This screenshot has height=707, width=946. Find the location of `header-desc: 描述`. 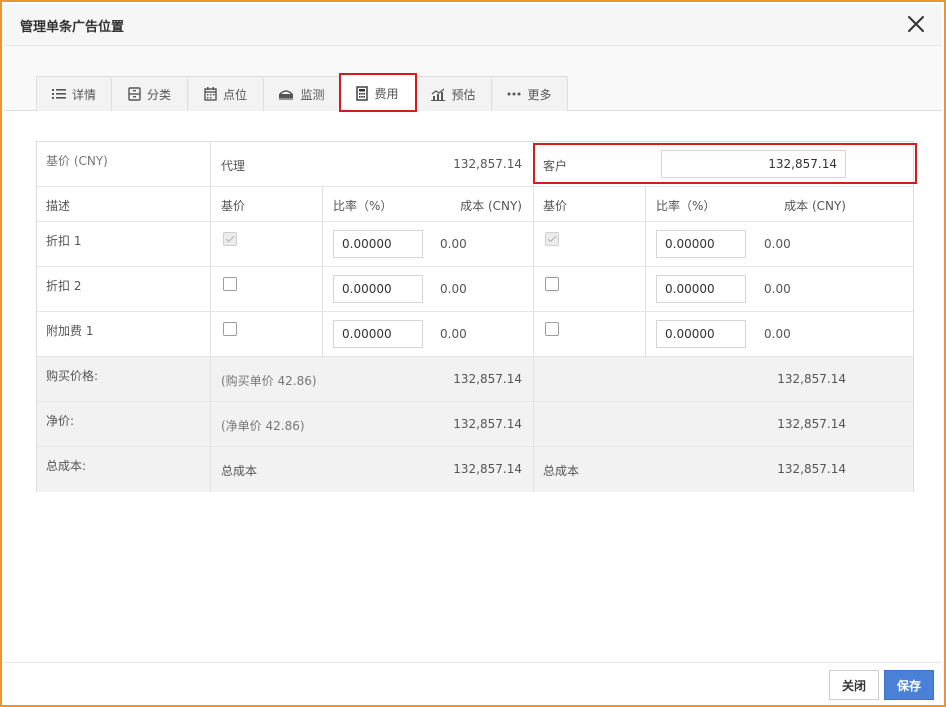

header-desc: 描述 is located at coordinates (58, 206).